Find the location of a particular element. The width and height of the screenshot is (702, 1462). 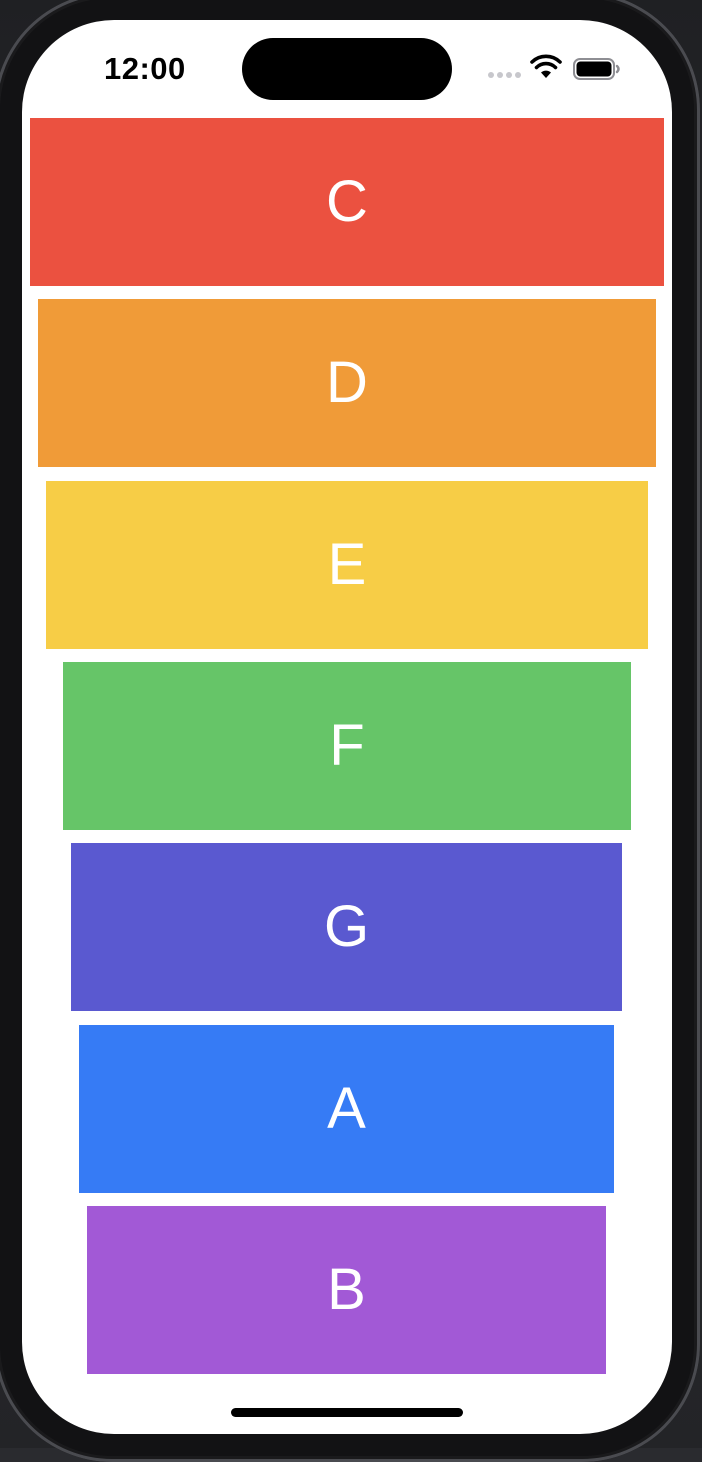

list-card: F is located at coordinates (347, 746).